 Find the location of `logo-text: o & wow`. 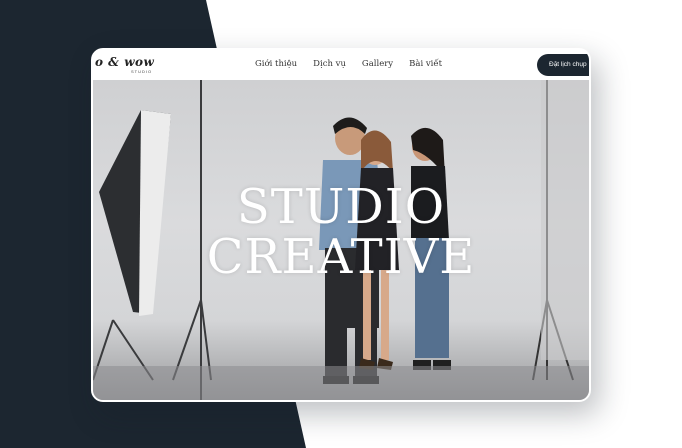

logo-text: o & wow is located at coordinates (125, 62).